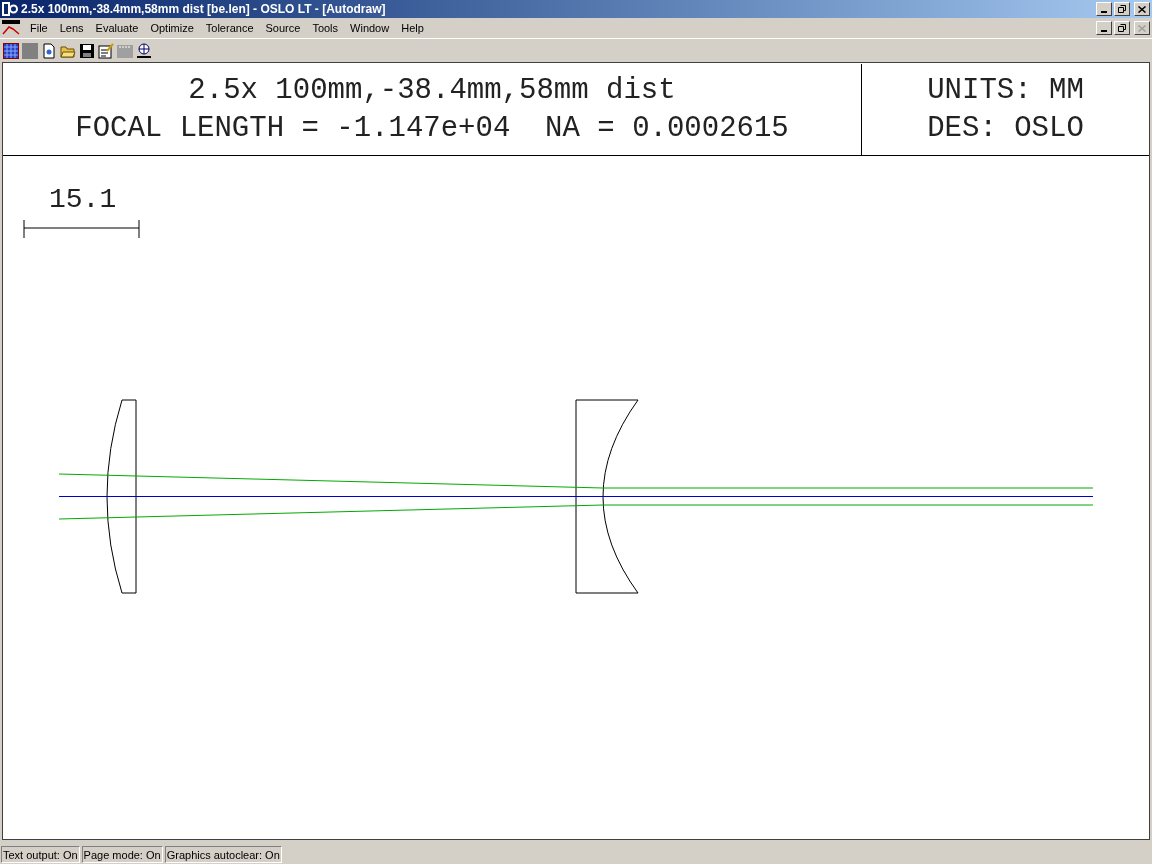 This screenshot has width=1152, height=864. I want to click on close-button, so click(1142, 9).